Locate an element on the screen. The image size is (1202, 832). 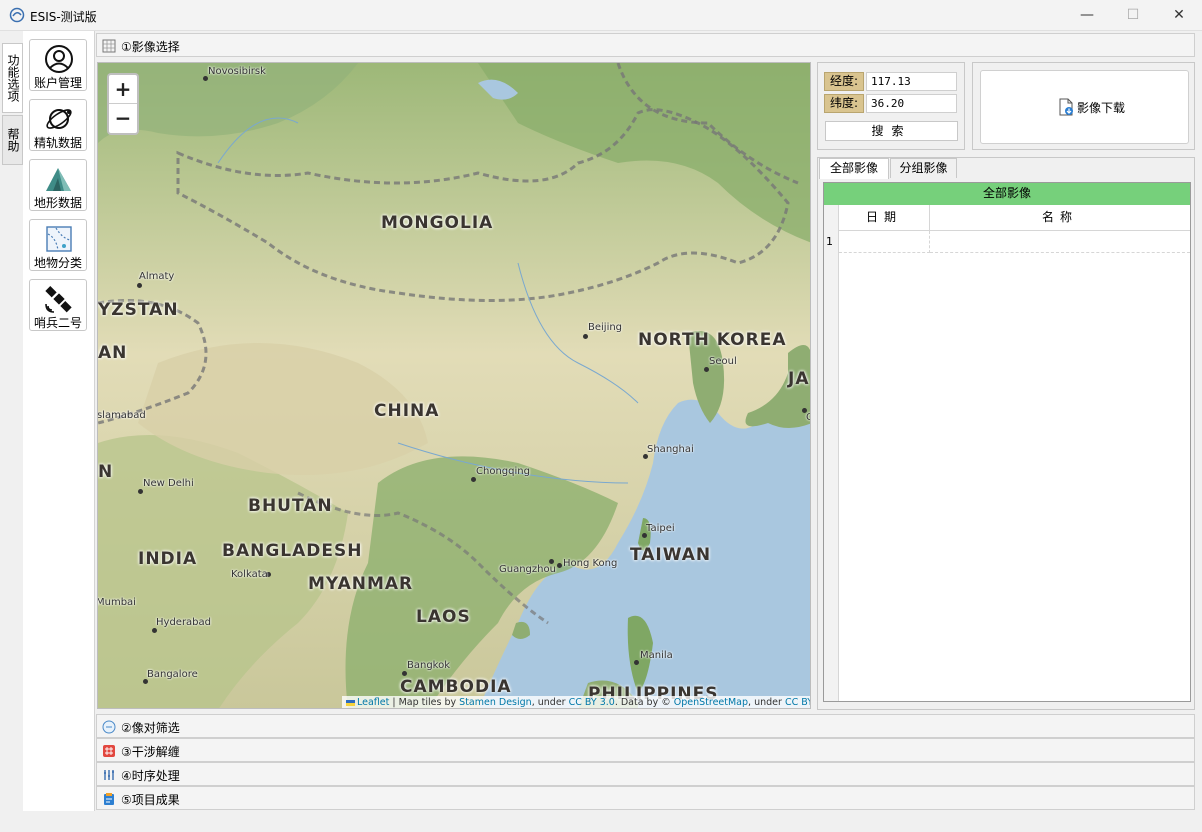
cc-by-link: CC BY 3.0 is located at coordinates (592, 702).